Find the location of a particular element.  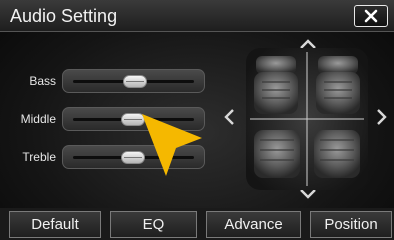

bass-slider is located at coordinates (133, 81).